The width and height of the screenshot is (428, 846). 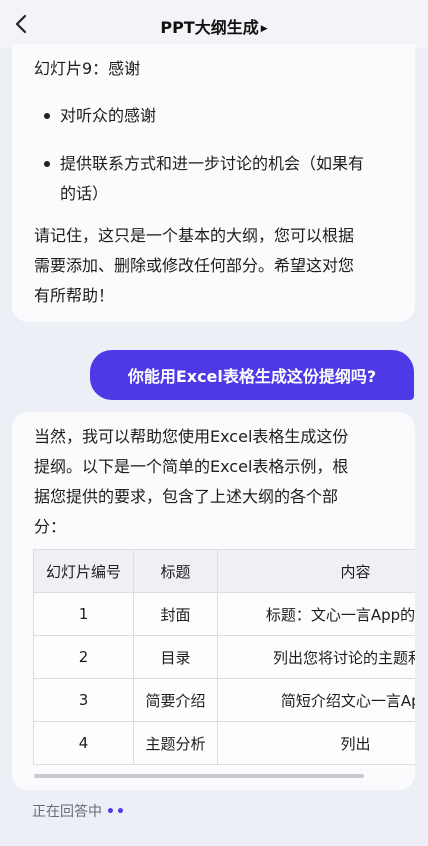 I want to click on table-cell: 1, so click(x=83, y=614).